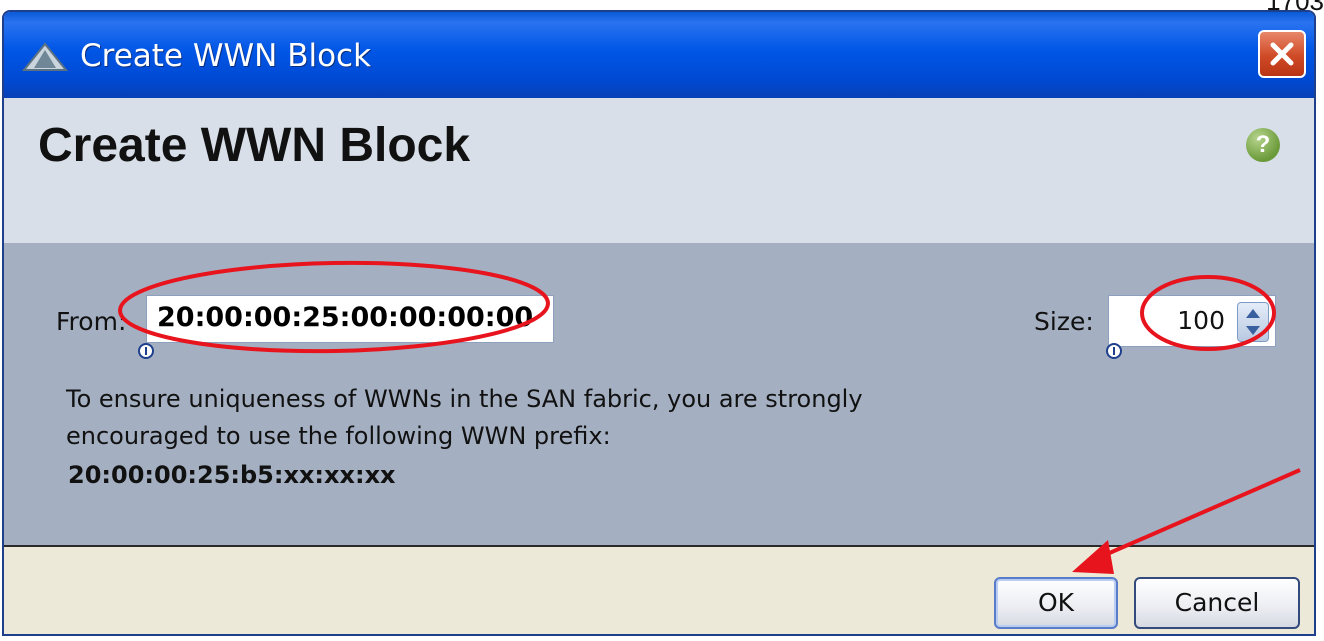  I want to click on from-input: 20:00:00:25:00:00:00:00, so click(350, 319).